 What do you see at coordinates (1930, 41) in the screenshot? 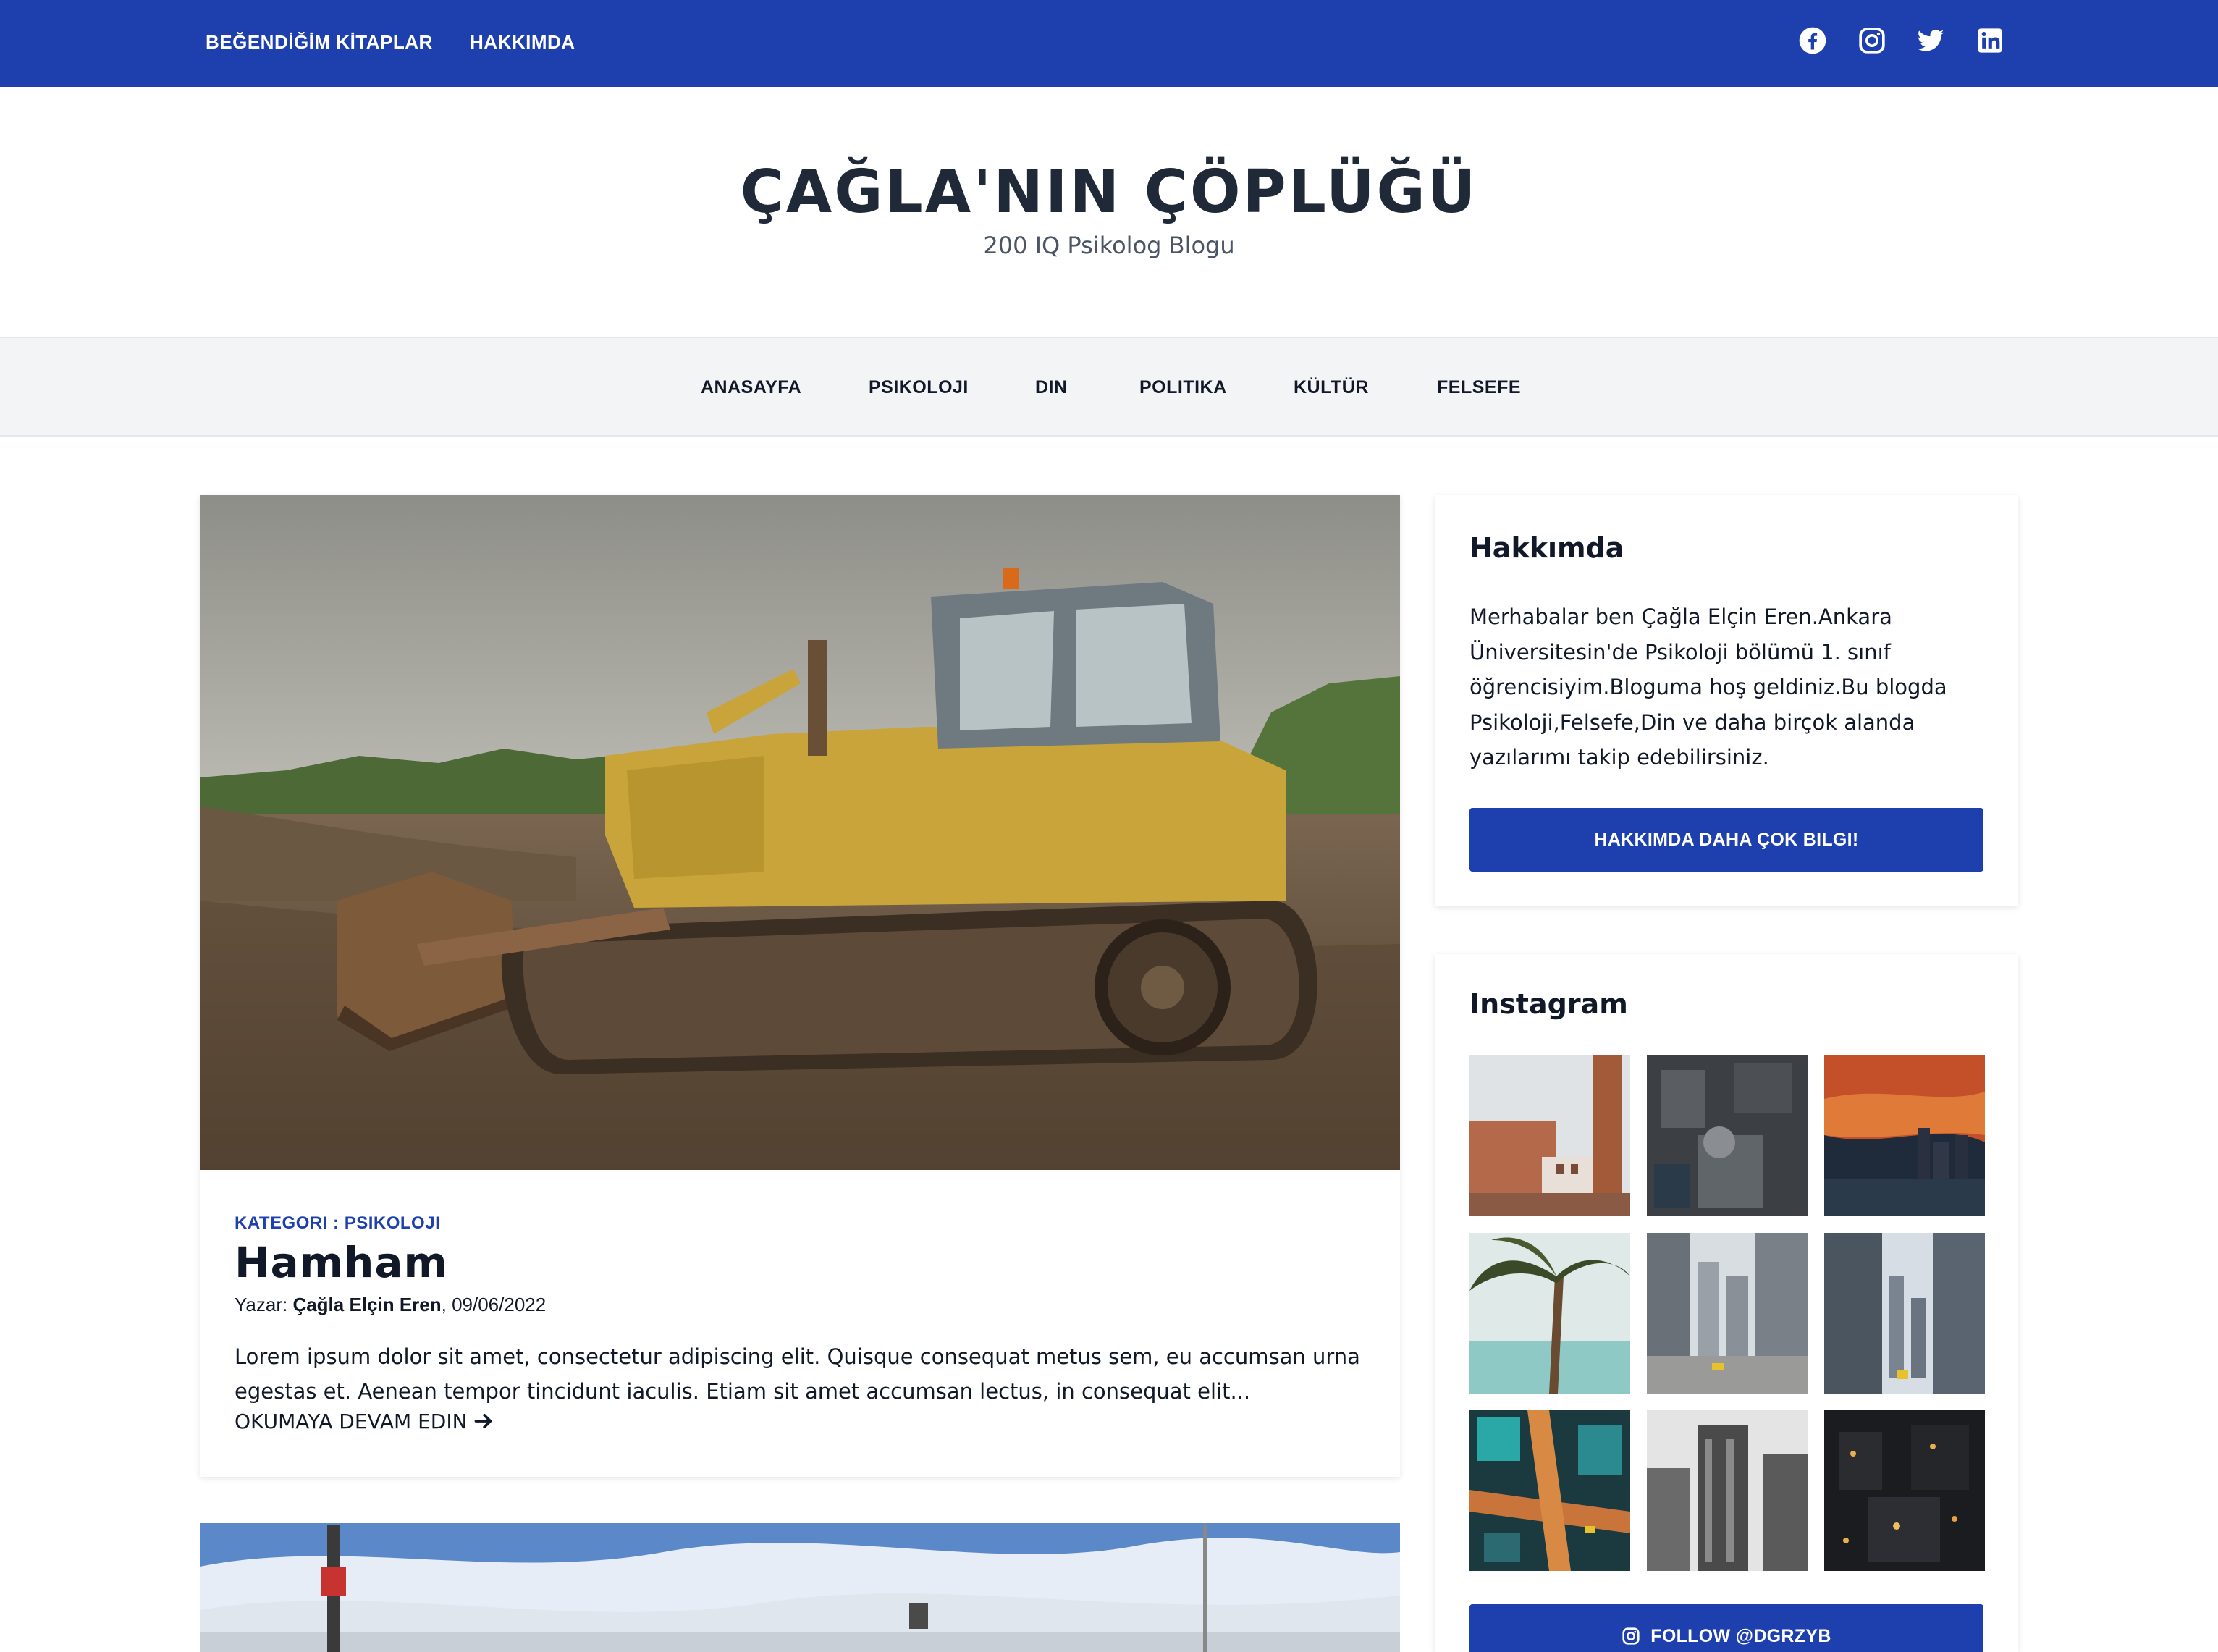
I see `twitter-icon` at bounding box center [1930, 41].